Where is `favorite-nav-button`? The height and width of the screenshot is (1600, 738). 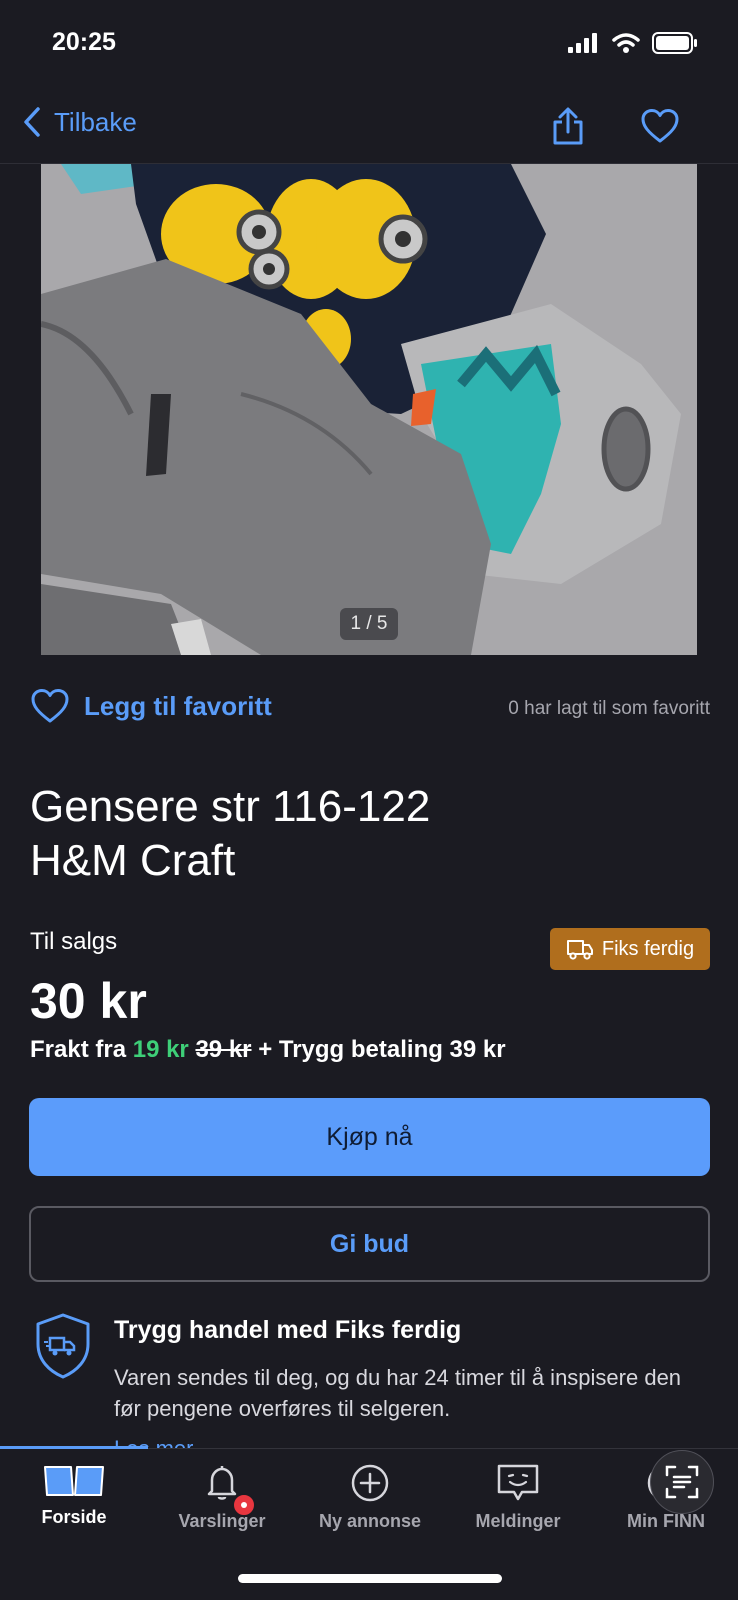 favorite-nav-button is located at coordinates (660, 128).